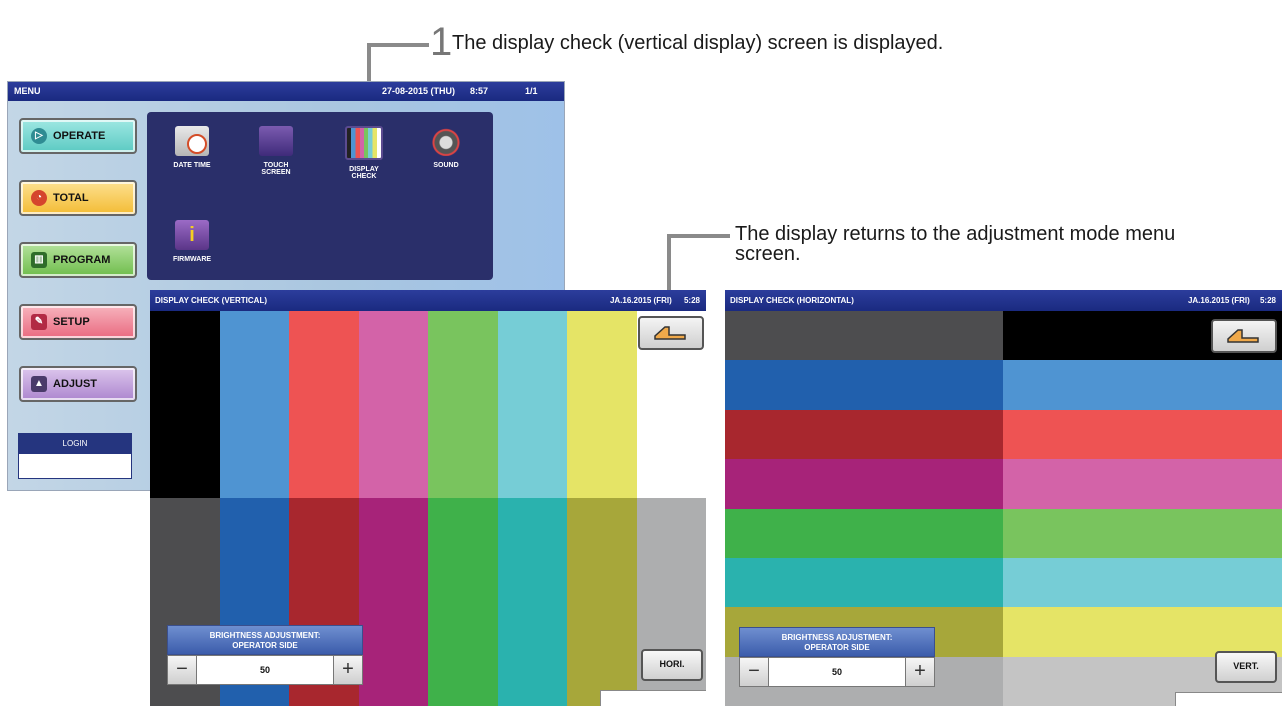 The height and width of the screenshot is (706, 1282). What do you see at coordinates (441, 42) in the screenshot?
I see `step-number: 1` at bounding box center [441, 42].